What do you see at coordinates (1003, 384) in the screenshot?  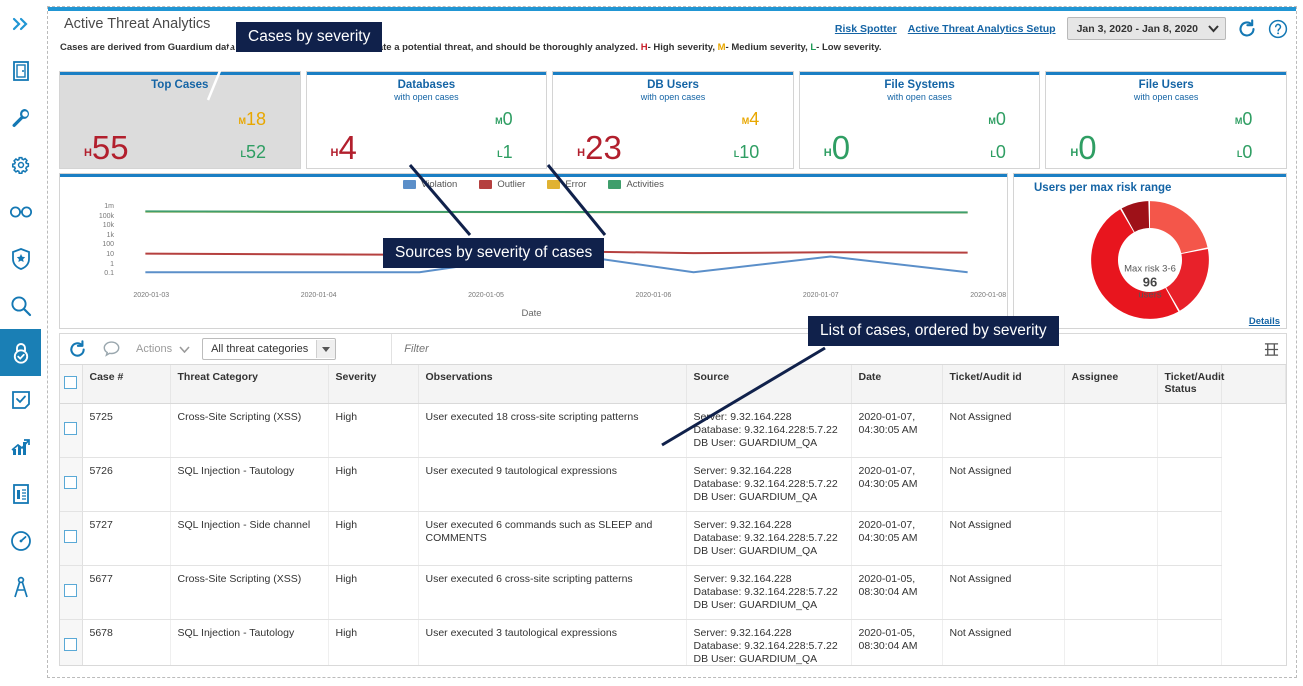 I see `column-header: Ticket/Audit id` at bounding box center [1003, 384].